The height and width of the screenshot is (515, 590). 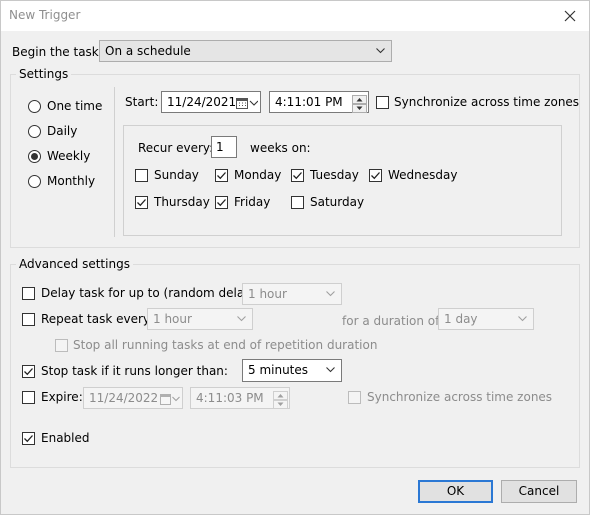 I want to click on enabled-label: Enabled, so click(x=65, y=438).